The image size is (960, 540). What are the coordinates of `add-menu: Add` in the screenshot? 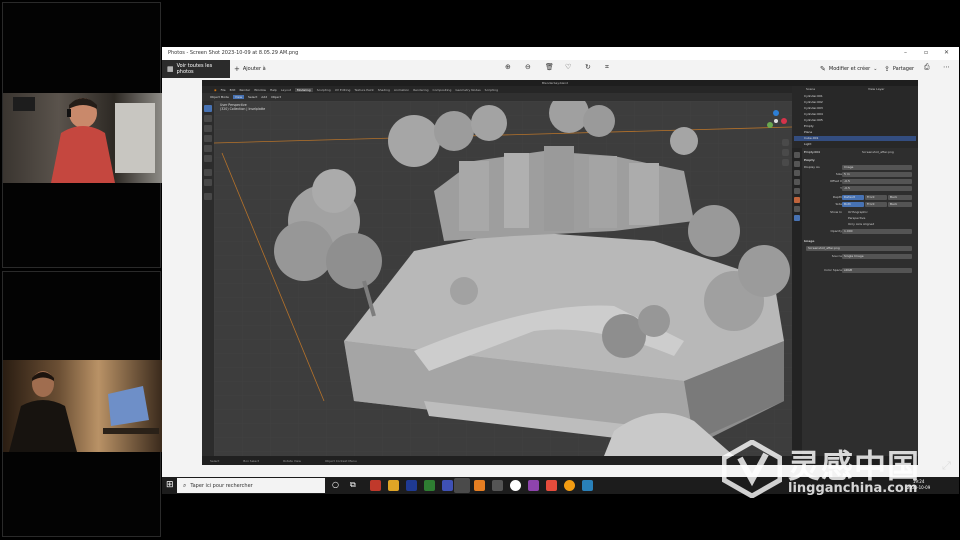 It's located at (264, 97).